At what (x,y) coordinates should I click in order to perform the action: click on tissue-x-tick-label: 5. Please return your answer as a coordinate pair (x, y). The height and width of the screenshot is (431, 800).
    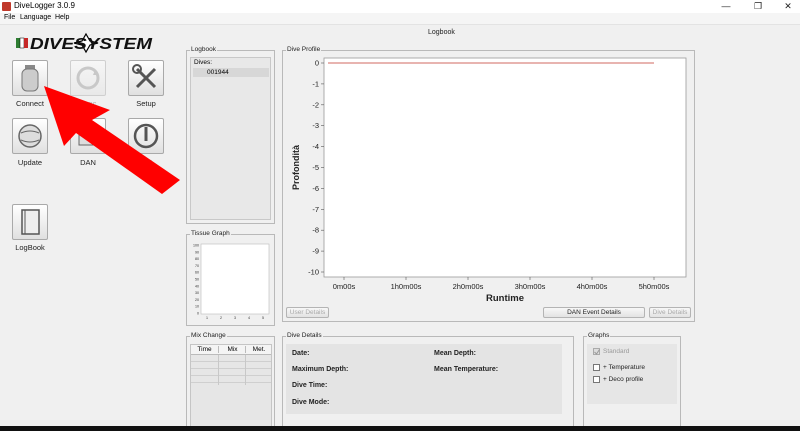
    Looking at the image, I should click on (263, 318).